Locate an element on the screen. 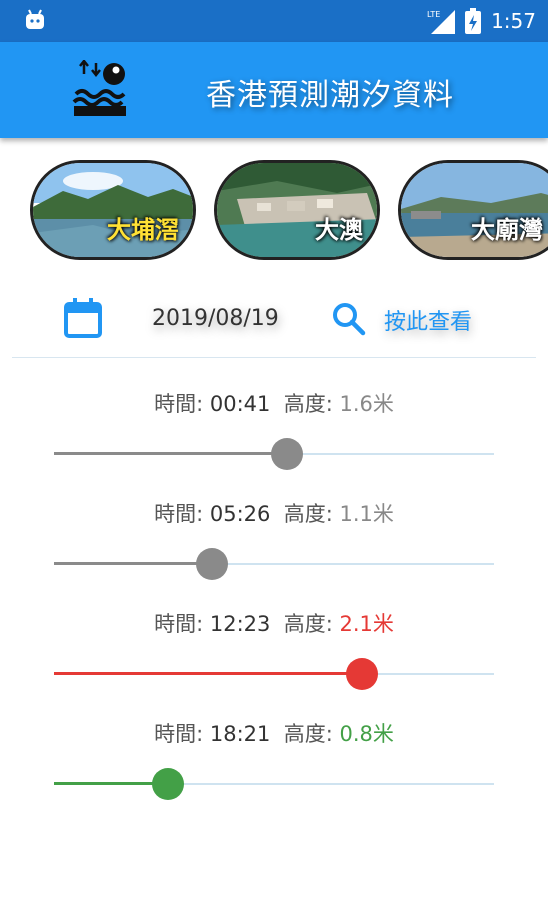  tide-info: 時間: 18:21 高度: 0.8米 is located at coordinates (274, 733).